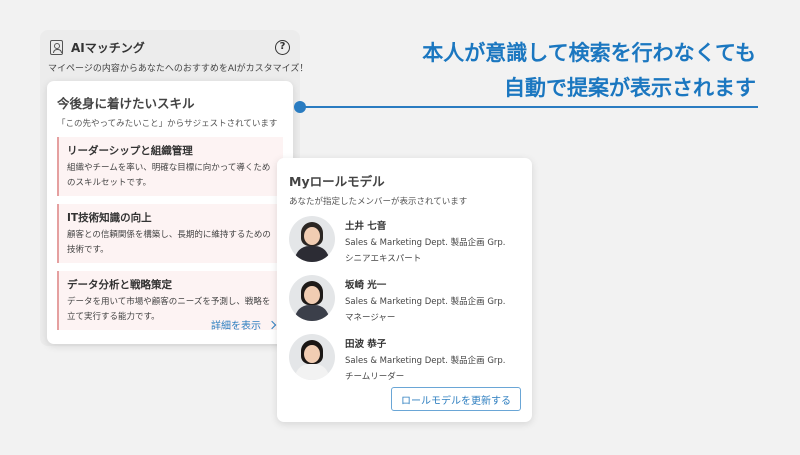 This screenshot has width=800, height=455. What do you see at coordinates (56, 47) in the screenshot?
I see `profile-card-icon` at bounding box center [56, 47].